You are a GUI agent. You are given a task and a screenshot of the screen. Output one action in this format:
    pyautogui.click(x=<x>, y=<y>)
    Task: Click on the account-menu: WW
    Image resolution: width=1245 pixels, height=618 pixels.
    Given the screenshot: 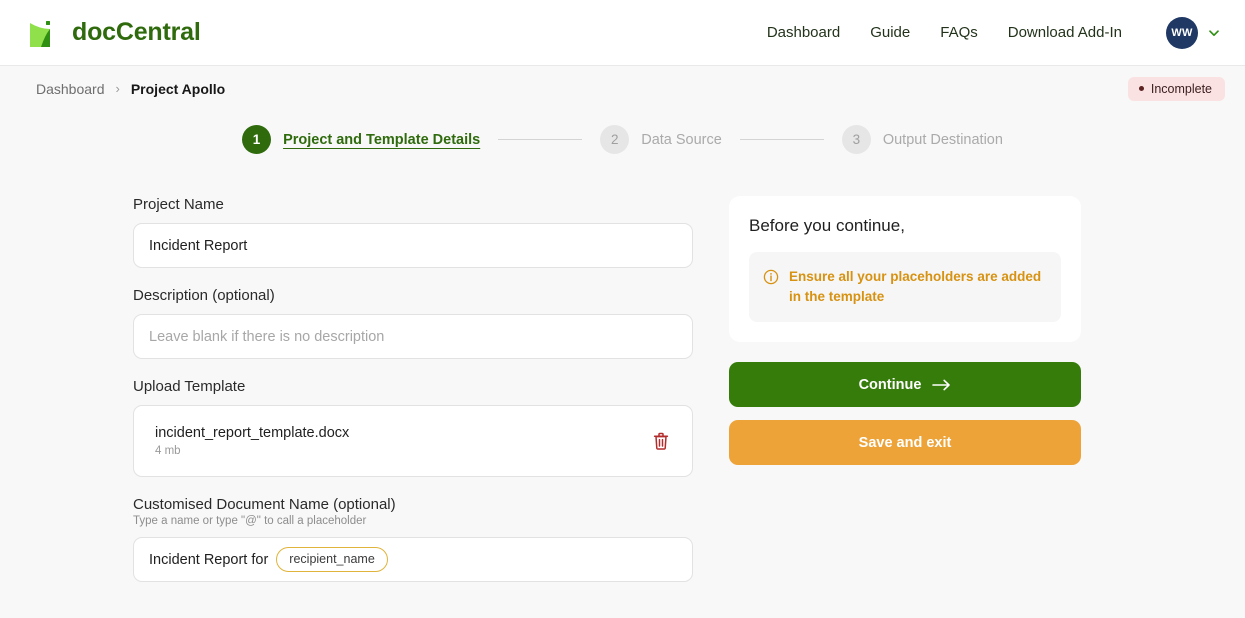 What is the action you would take?
    pyautogui.click(x=1193, y=32)
    